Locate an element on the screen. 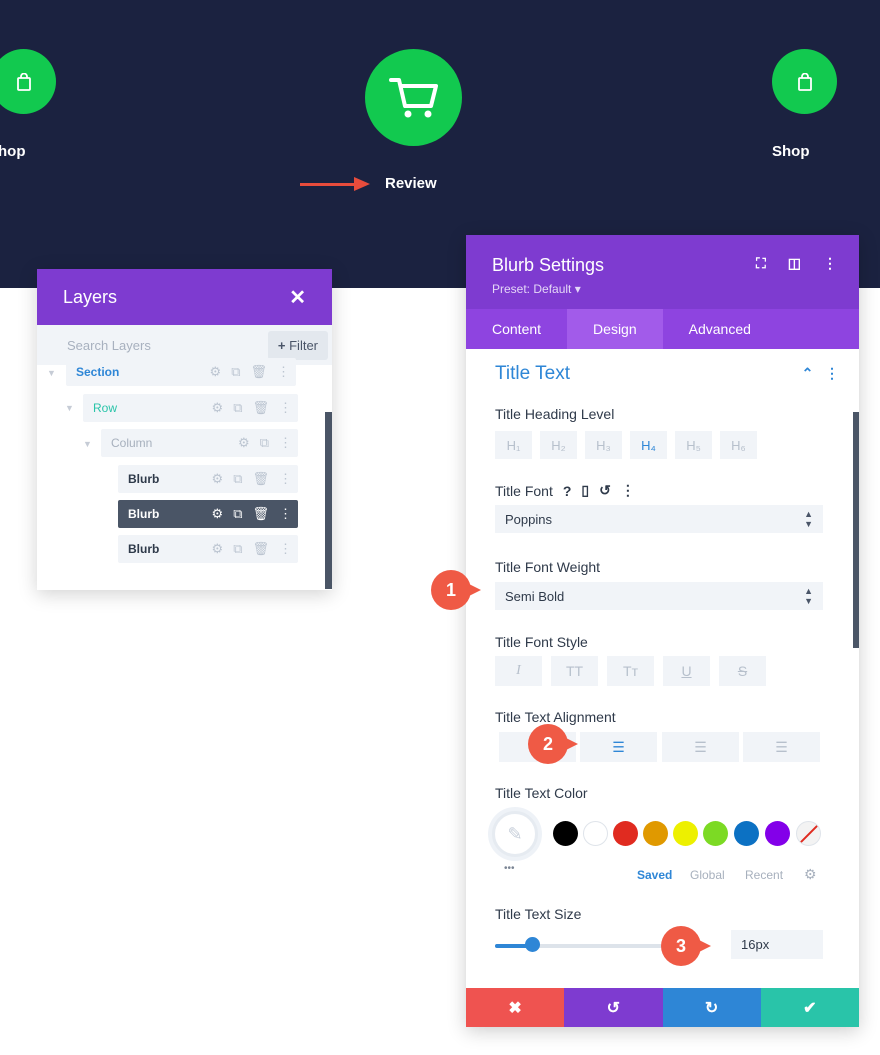 The width and height of the screenshot is (880, 1055). swatch-red is located at coordinates (625, 833).